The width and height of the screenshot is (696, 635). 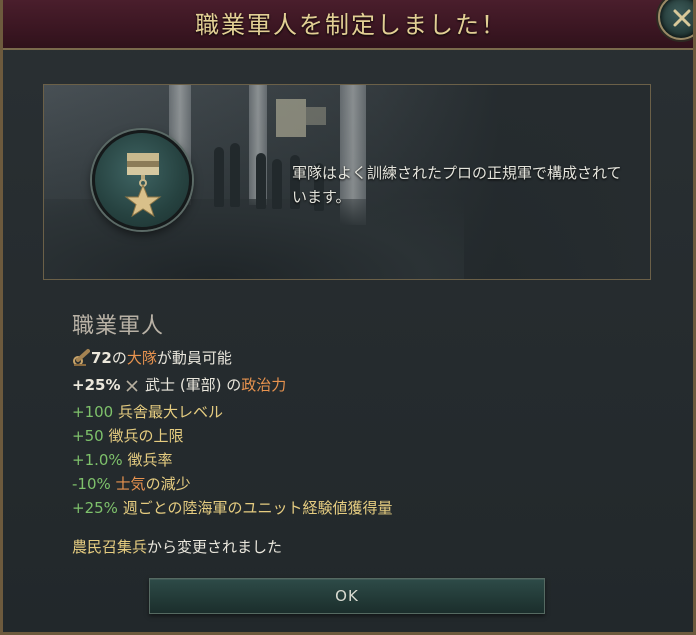 I want to click on battalion-rest-text: が動員可能, so click(x=194, y=358).